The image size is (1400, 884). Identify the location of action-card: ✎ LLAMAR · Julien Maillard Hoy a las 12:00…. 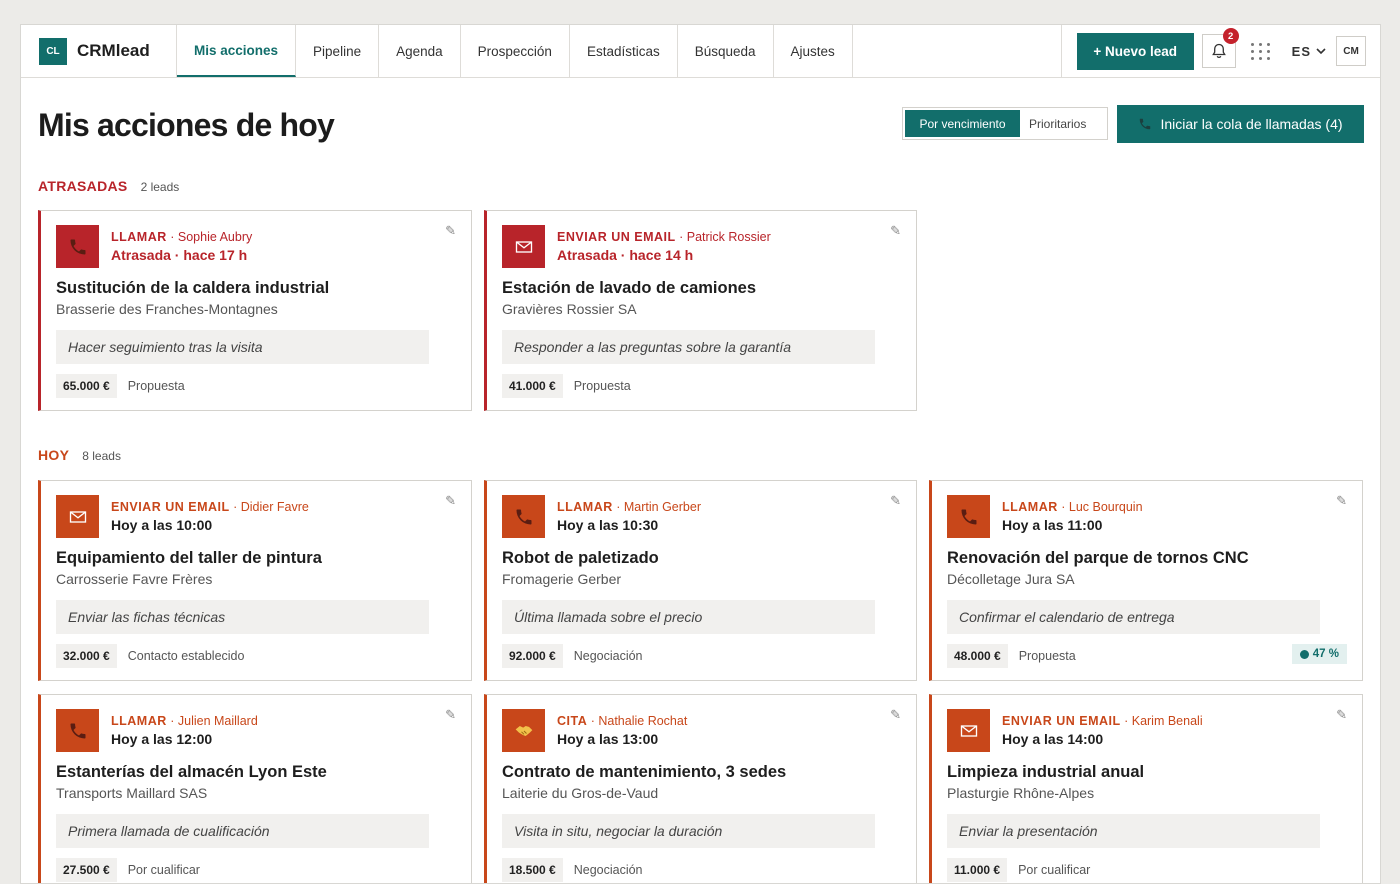
(255, 788).